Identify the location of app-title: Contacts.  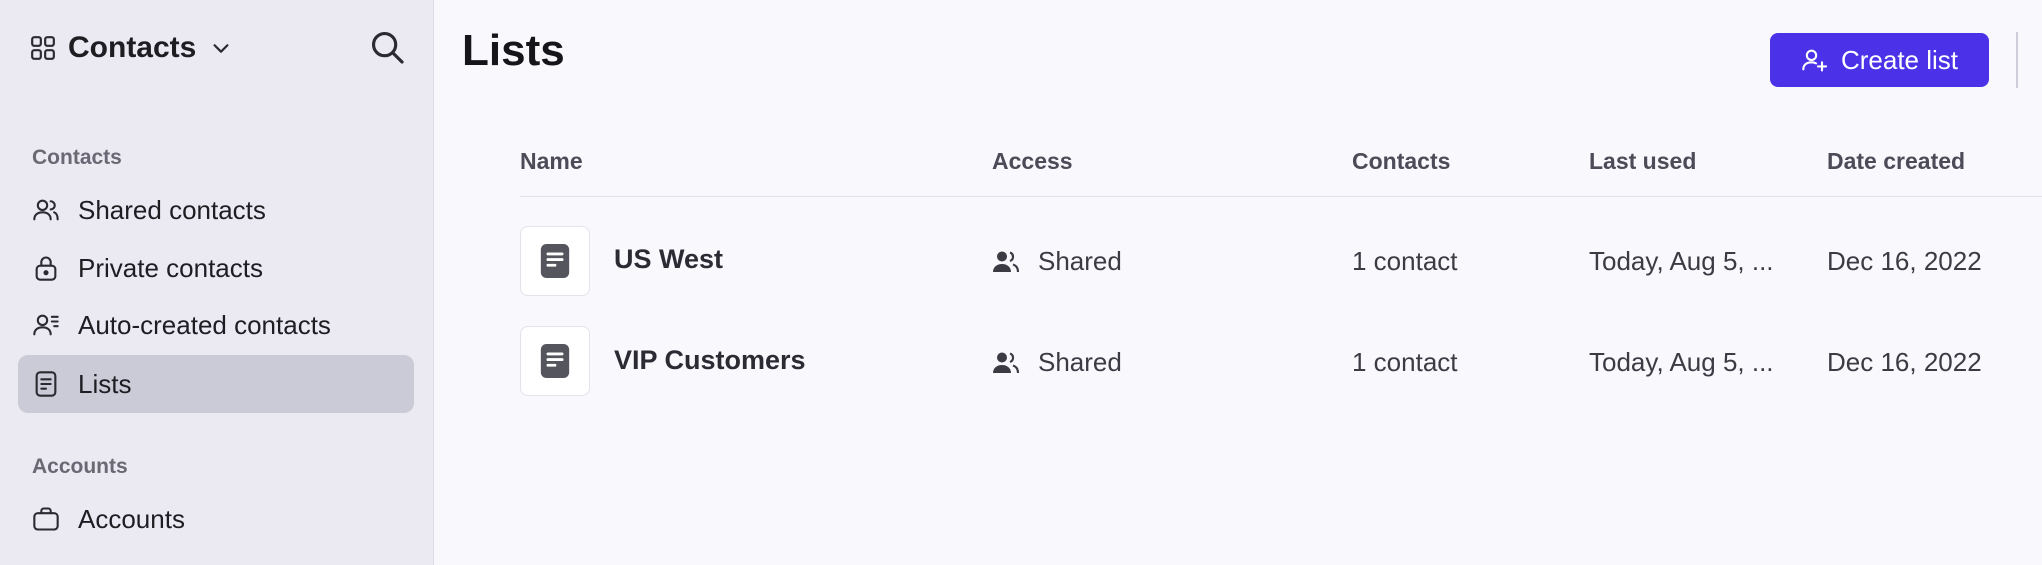
(132, 47).